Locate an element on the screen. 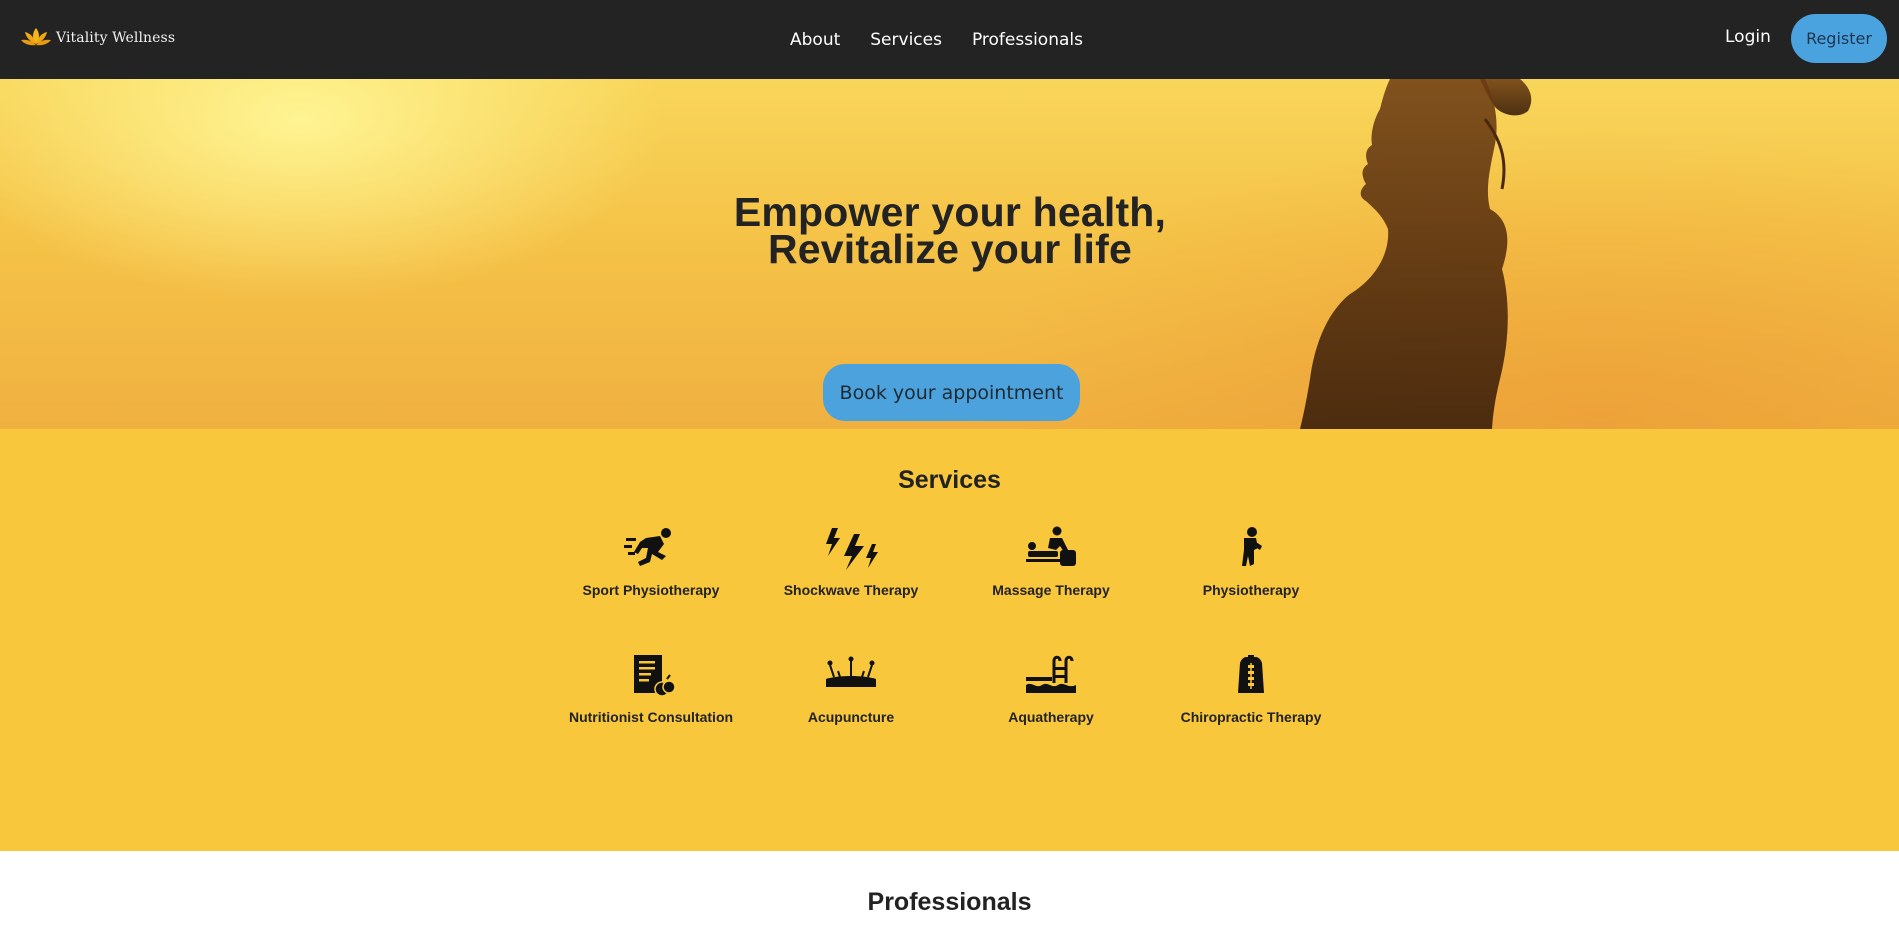 The height and width of the screenshot is (938, 1899). acupuncture-needles-icon is located at coordinates (851, 671).